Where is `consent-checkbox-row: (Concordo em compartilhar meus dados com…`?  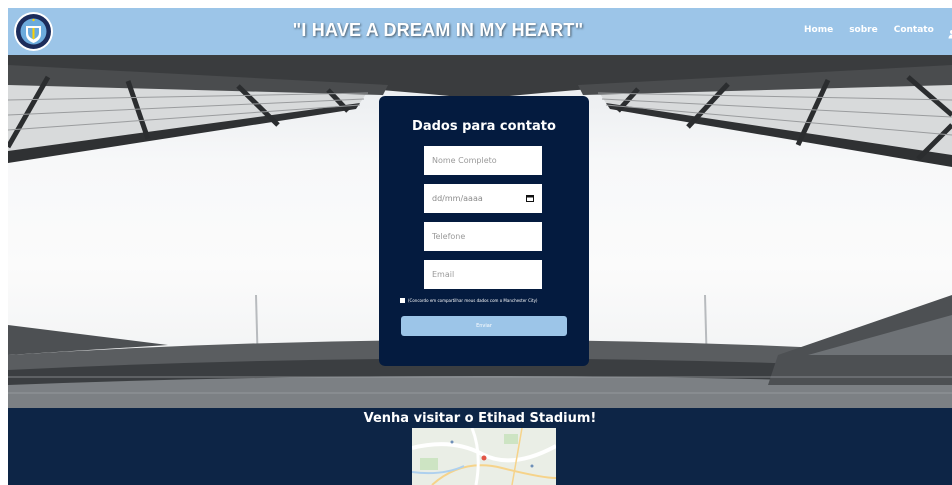 consent-checkbox-row: (Concordo em compartilhar meus dados com… is located at coordinates (469, 300).